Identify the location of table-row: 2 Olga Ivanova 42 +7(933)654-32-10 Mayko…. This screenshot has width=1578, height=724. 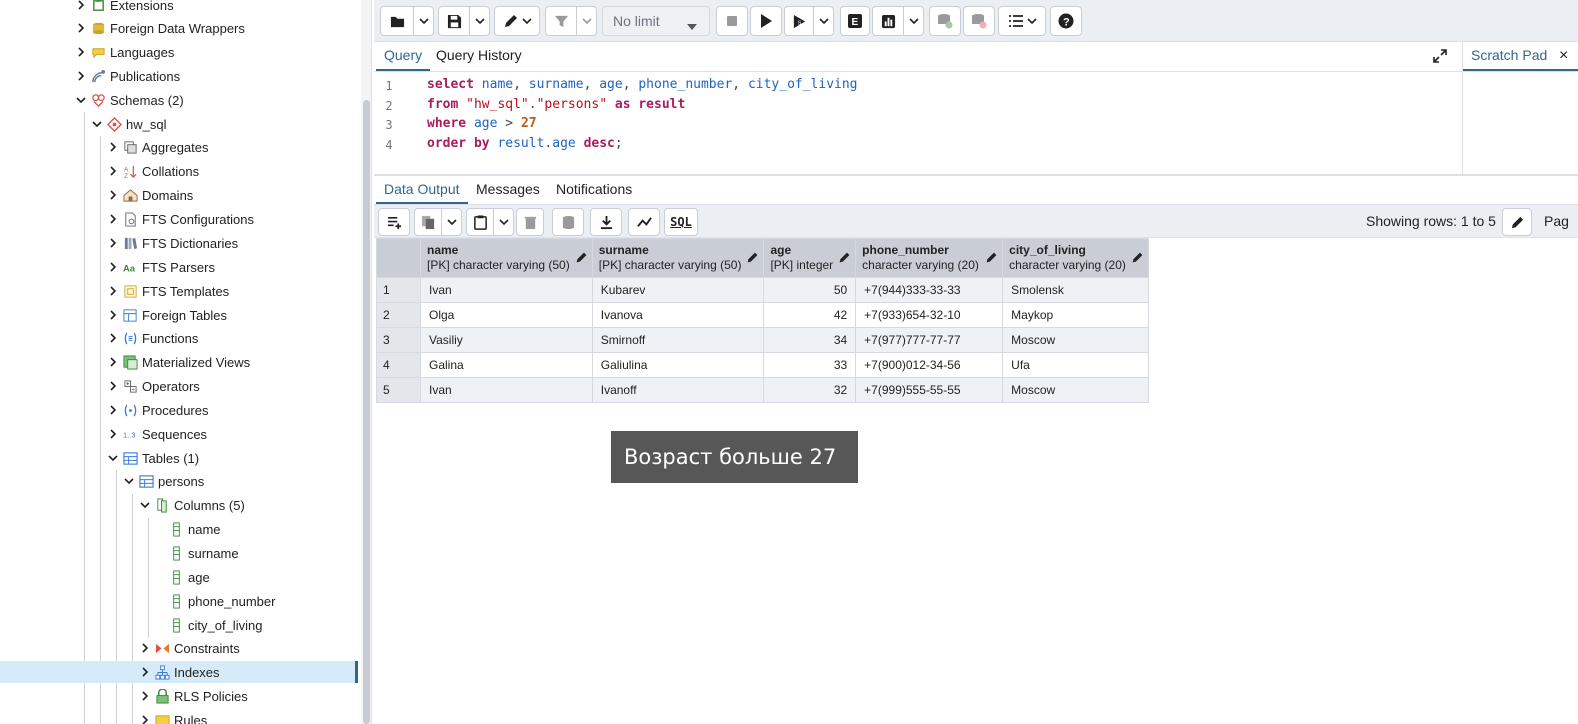
(763, 315).